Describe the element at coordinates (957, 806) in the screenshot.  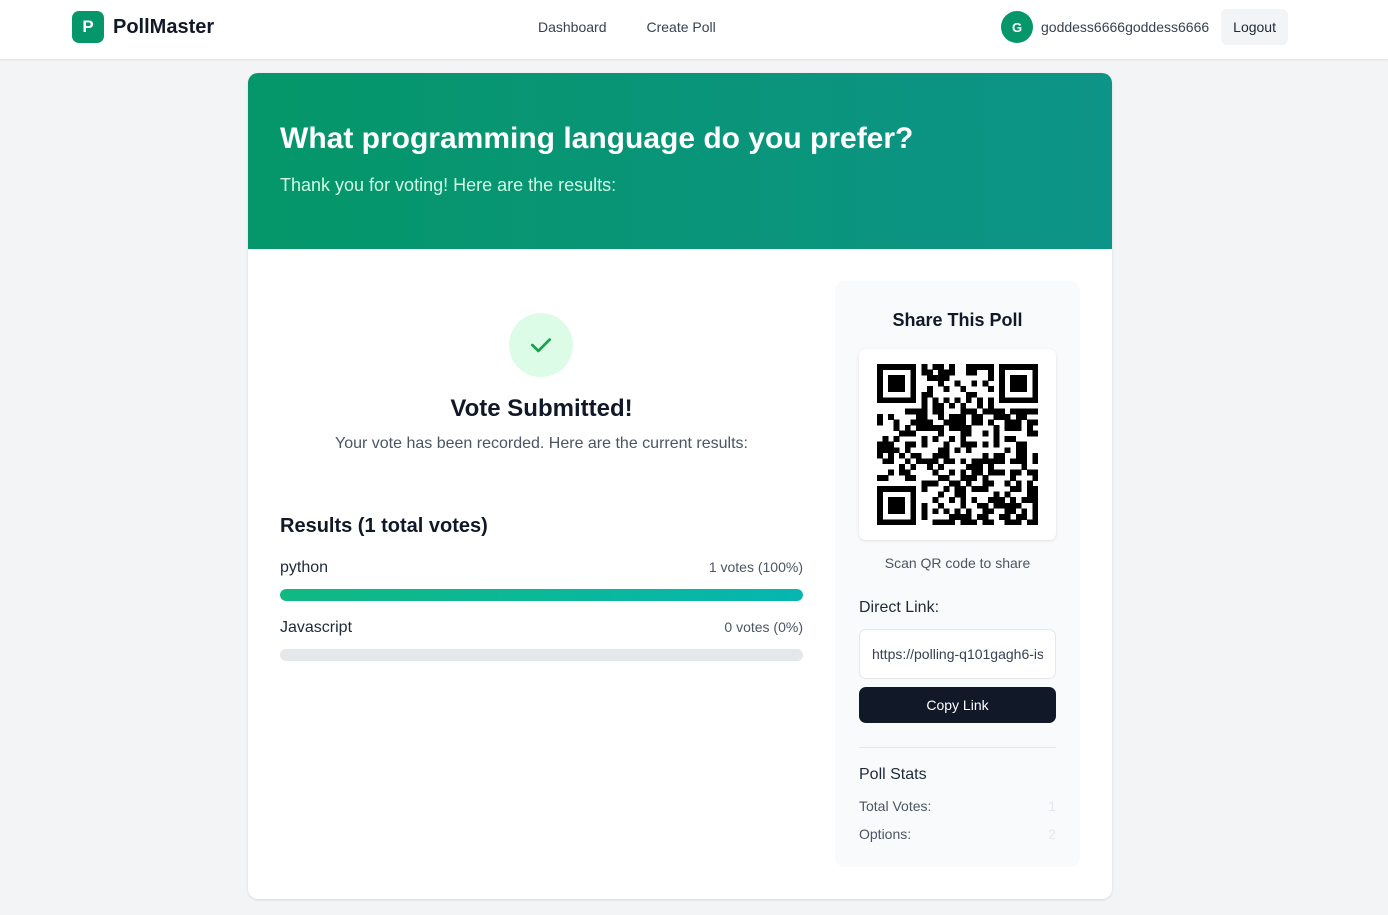
I see `stat-row-total-votes: Total Votes: 1` at that location.